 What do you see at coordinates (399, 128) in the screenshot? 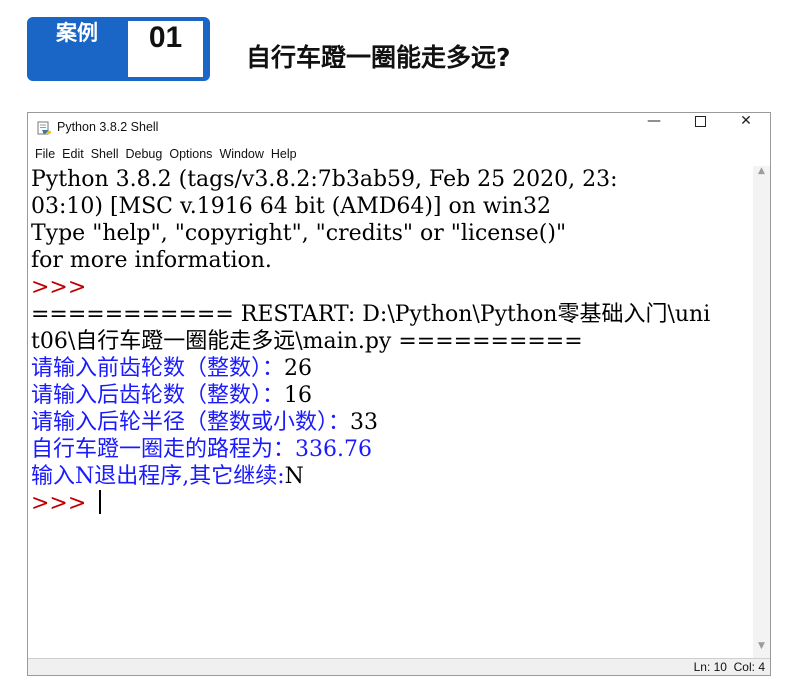
I see `title-bar: Python 3.8.2 Shell — ✕` at bounding box center [399, 128].